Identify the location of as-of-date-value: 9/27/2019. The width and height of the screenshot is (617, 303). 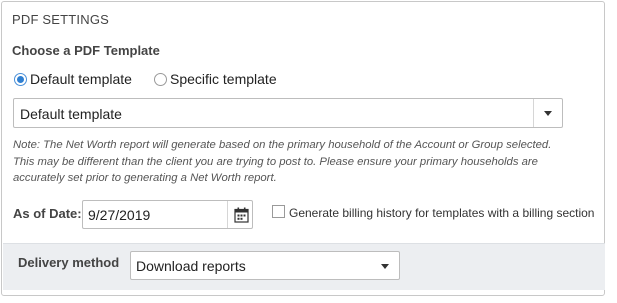
(119, 215).